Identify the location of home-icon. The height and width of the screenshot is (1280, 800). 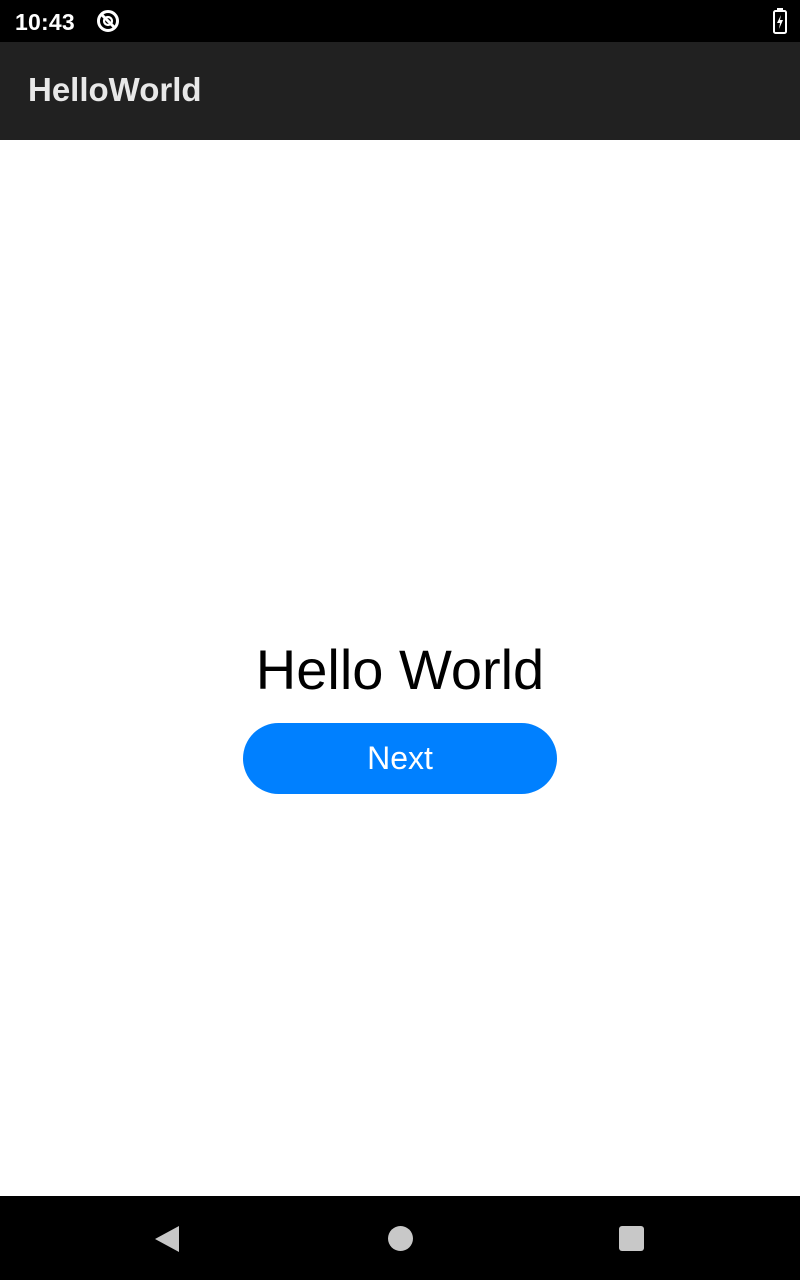
(400, 1238).